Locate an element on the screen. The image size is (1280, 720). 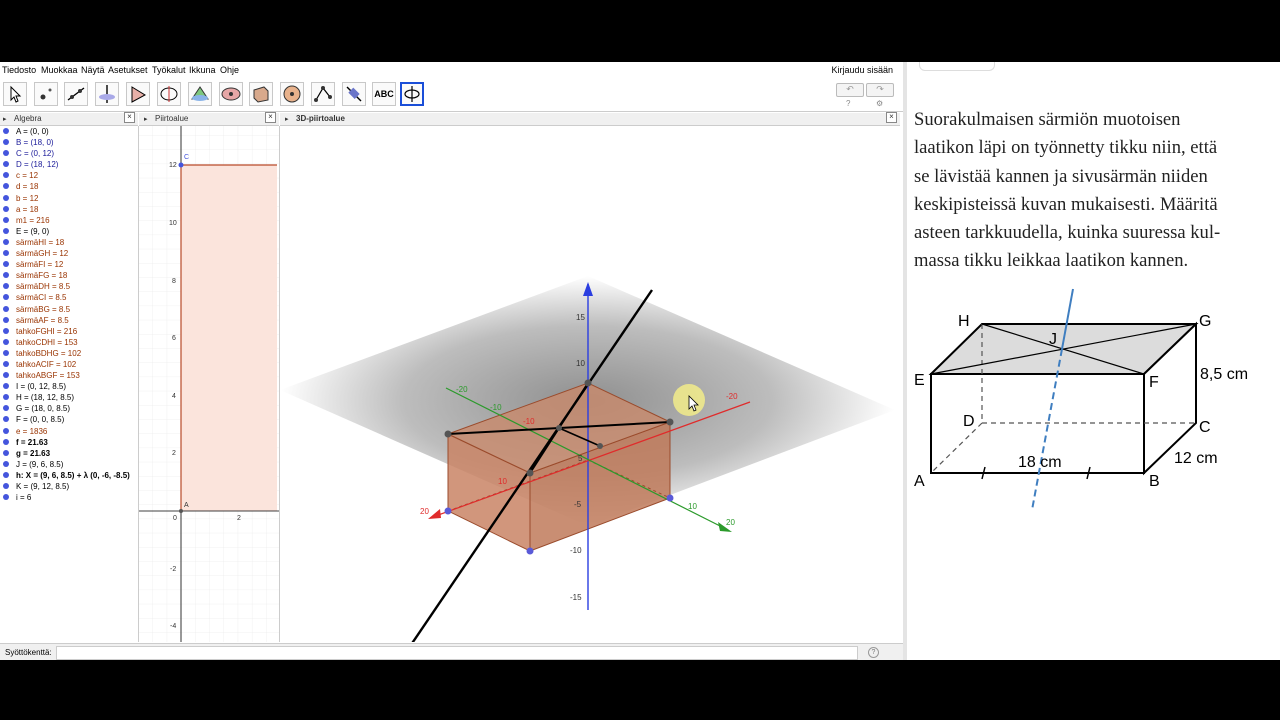
algebra-item: c = 12 is located at coordinates (69, 175).